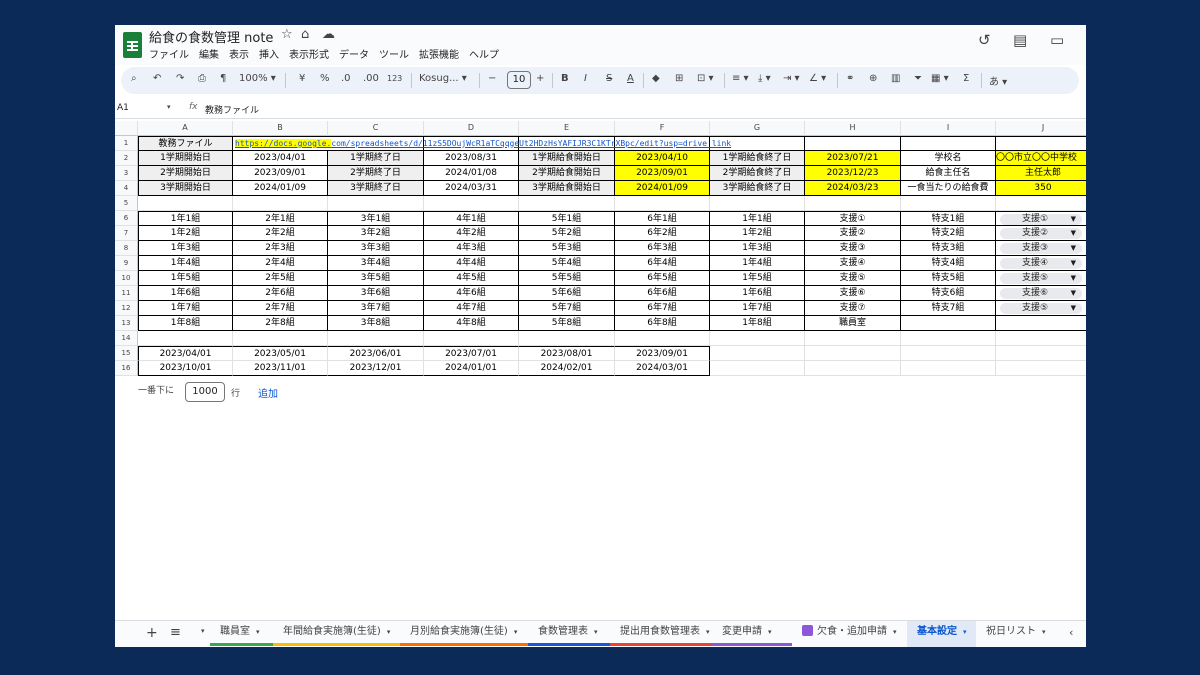 The height and width of the screenshot is (675, 1200). What do you see at coordinates (376, 203) in the screenshot?
I see `cell-c5` at bounding box center [376, 203].